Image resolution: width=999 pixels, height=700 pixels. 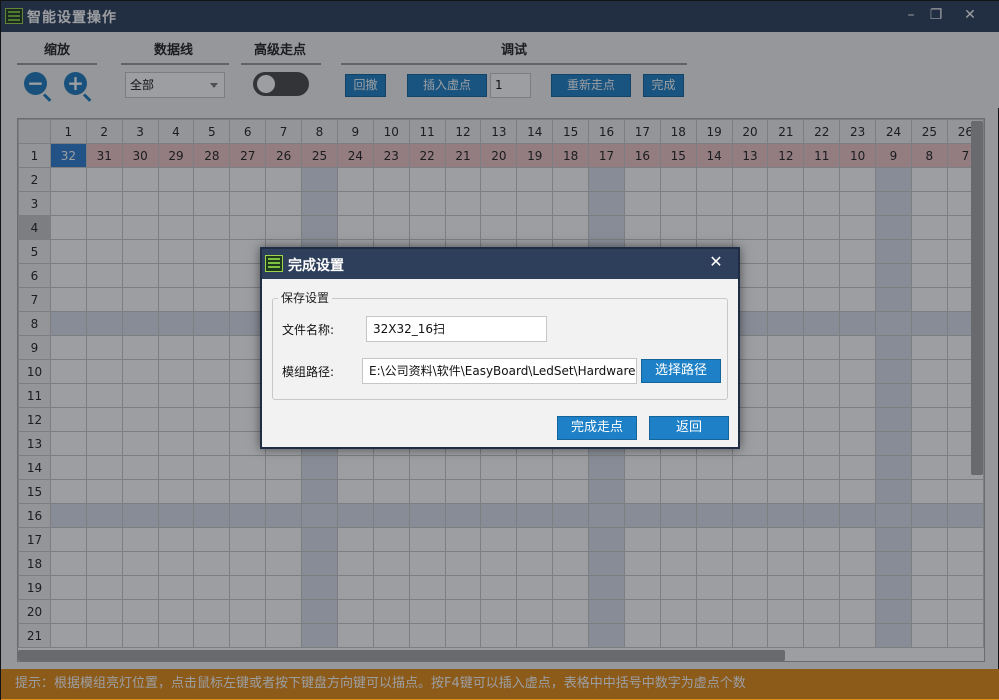 I want to click on complete-walk-button: 完成走点, so click(x=597, y=428).